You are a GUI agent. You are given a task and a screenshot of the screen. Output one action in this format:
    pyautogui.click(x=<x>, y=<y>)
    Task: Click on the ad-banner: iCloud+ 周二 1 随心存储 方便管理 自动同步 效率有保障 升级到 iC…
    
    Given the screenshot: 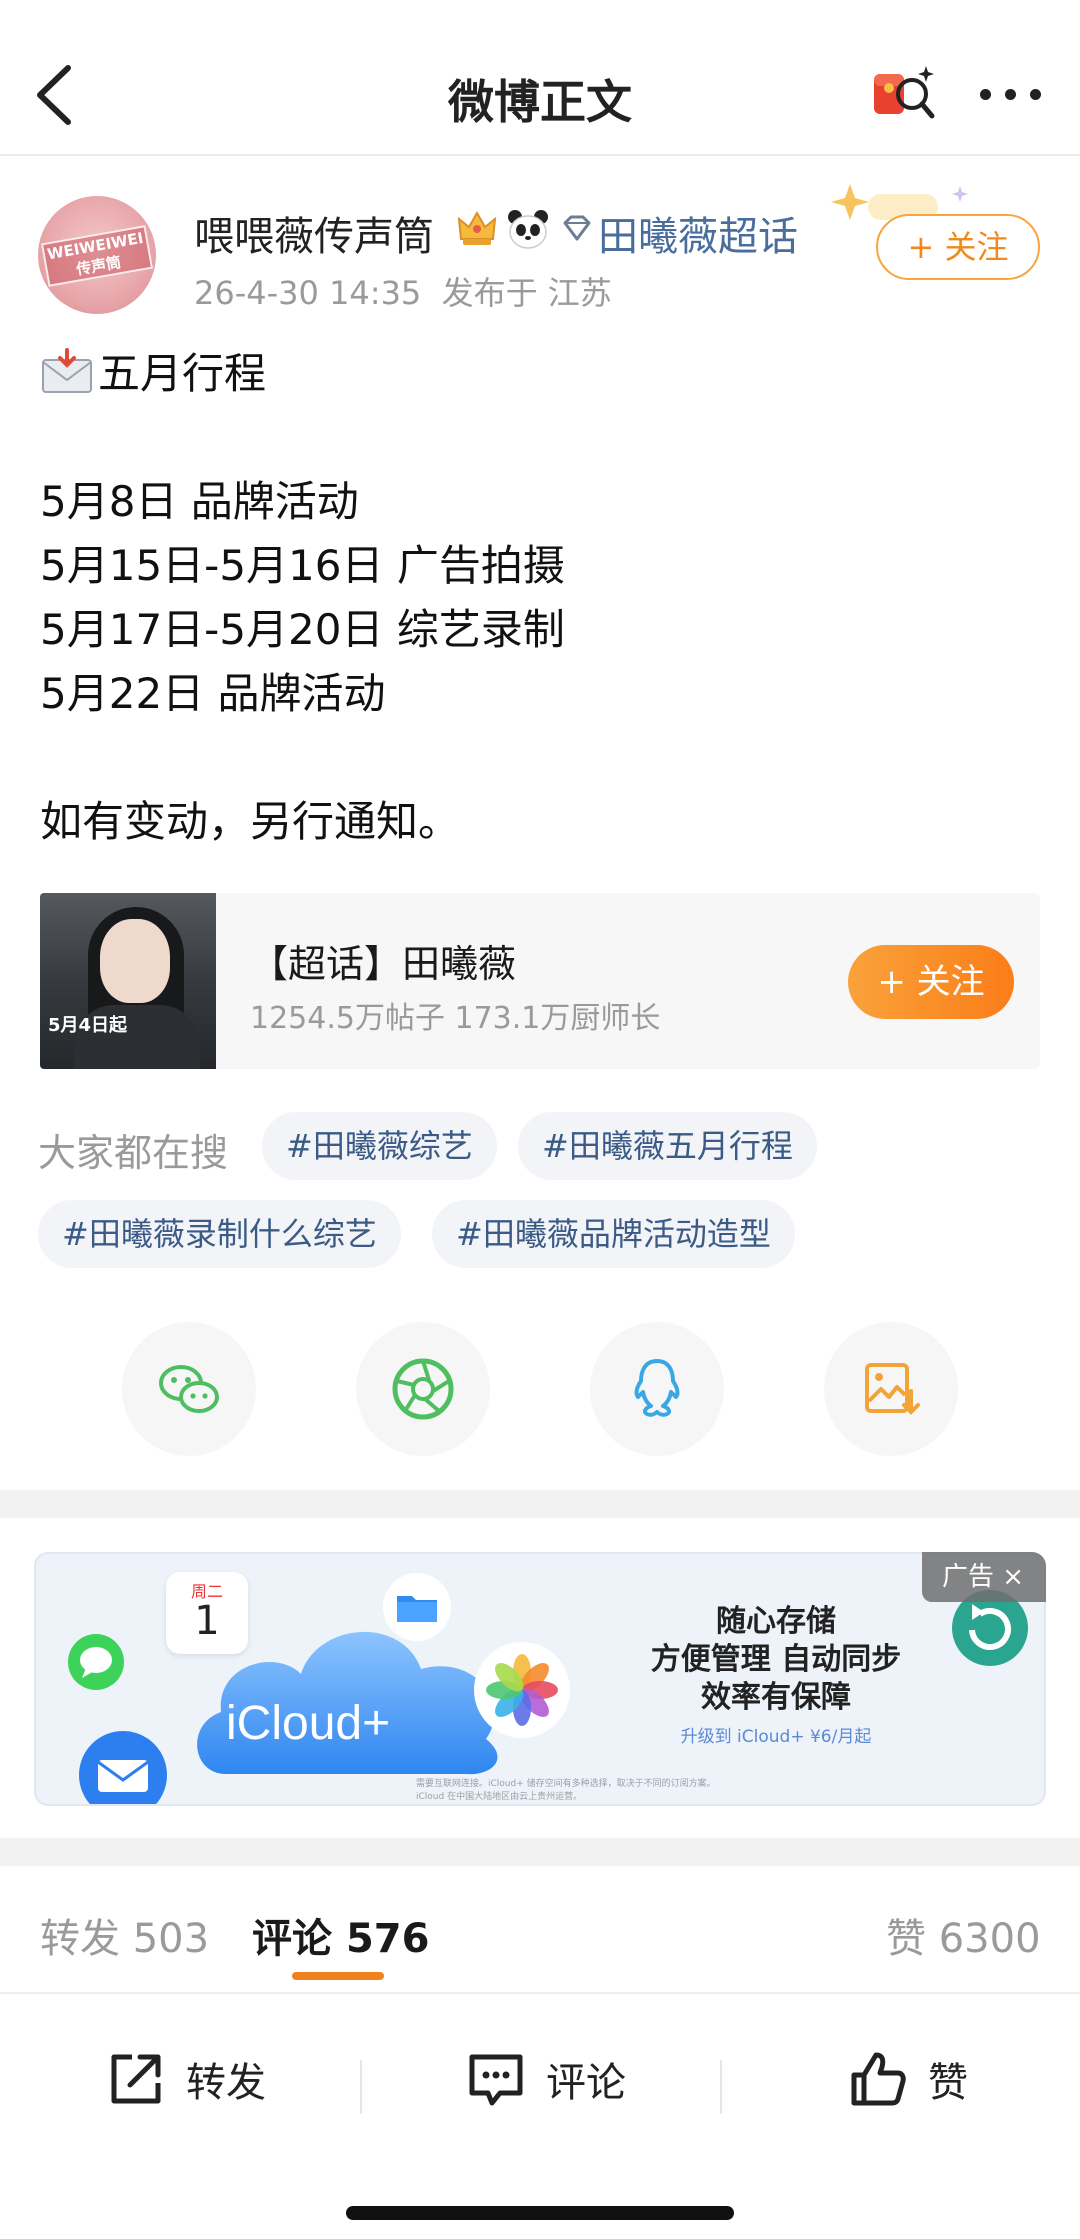 What is the action you would take?
    pyautogui.click(x=540, y=1679)
    